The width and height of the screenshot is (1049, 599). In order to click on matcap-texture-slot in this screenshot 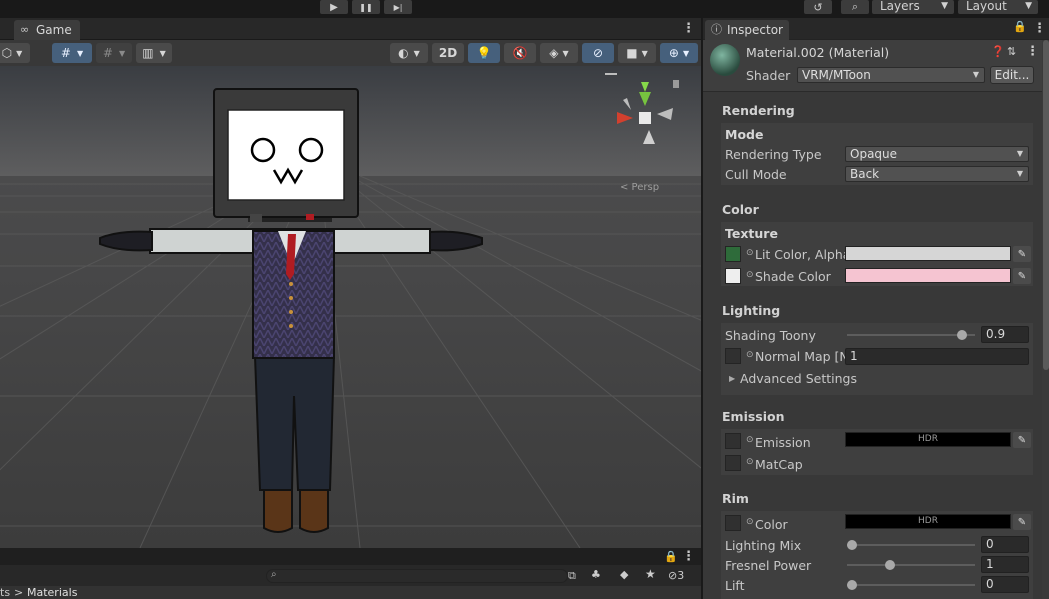, I will do `click(733, 463)`.